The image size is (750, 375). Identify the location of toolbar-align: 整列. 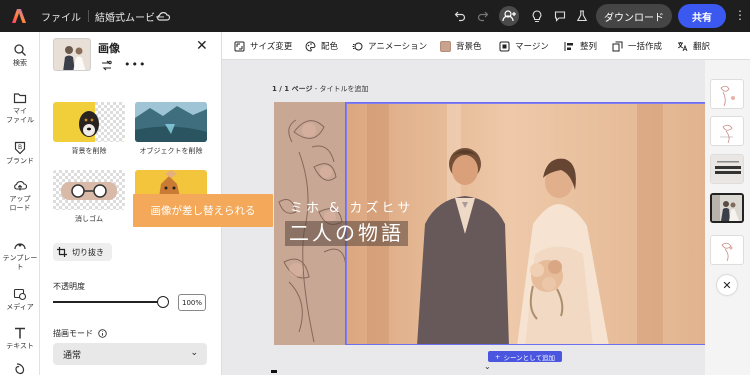
(580, 46).